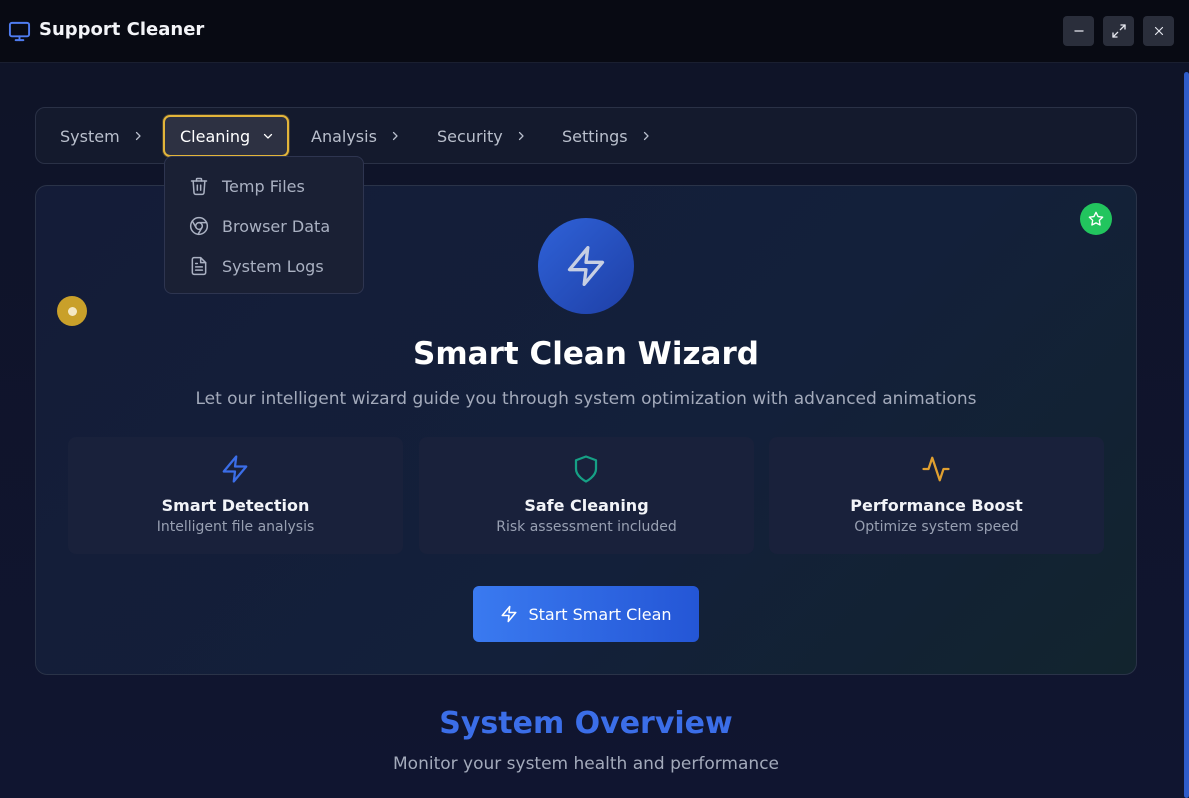 The height and width of the screenshot is (798, 1189). What do you see at coordinates (470, 136) in the screenshot?
I see `nav-item-label: Security` at bounding box center [470, 136].